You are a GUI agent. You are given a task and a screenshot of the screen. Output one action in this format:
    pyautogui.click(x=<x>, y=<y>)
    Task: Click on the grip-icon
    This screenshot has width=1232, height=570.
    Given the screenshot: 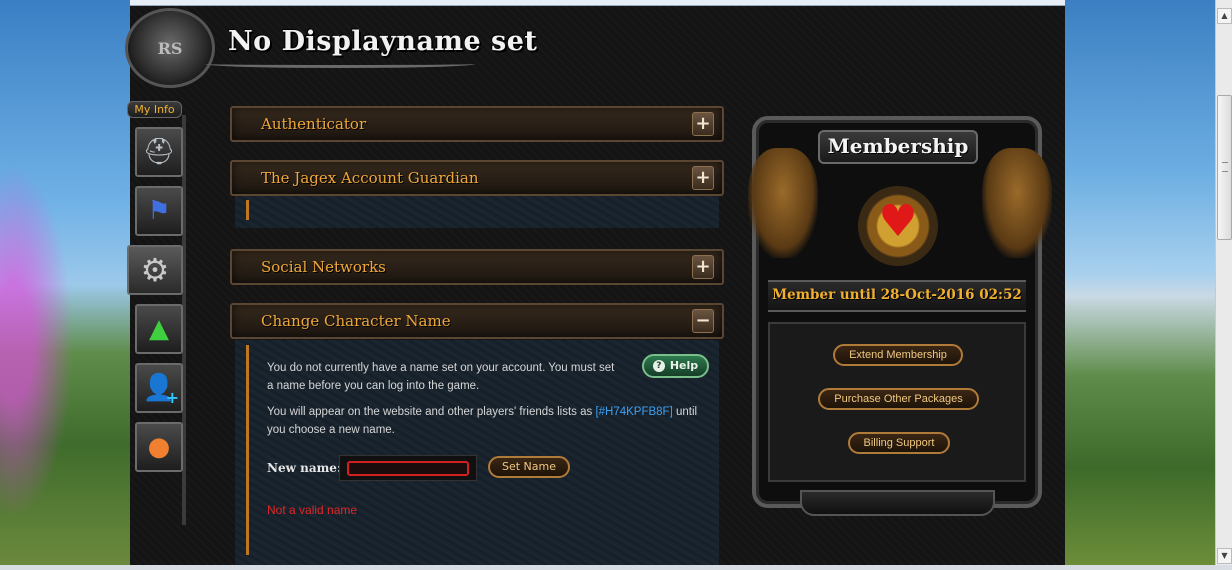 What is the action you would take?
    pyautogui.click(x=1225, y=167)
    